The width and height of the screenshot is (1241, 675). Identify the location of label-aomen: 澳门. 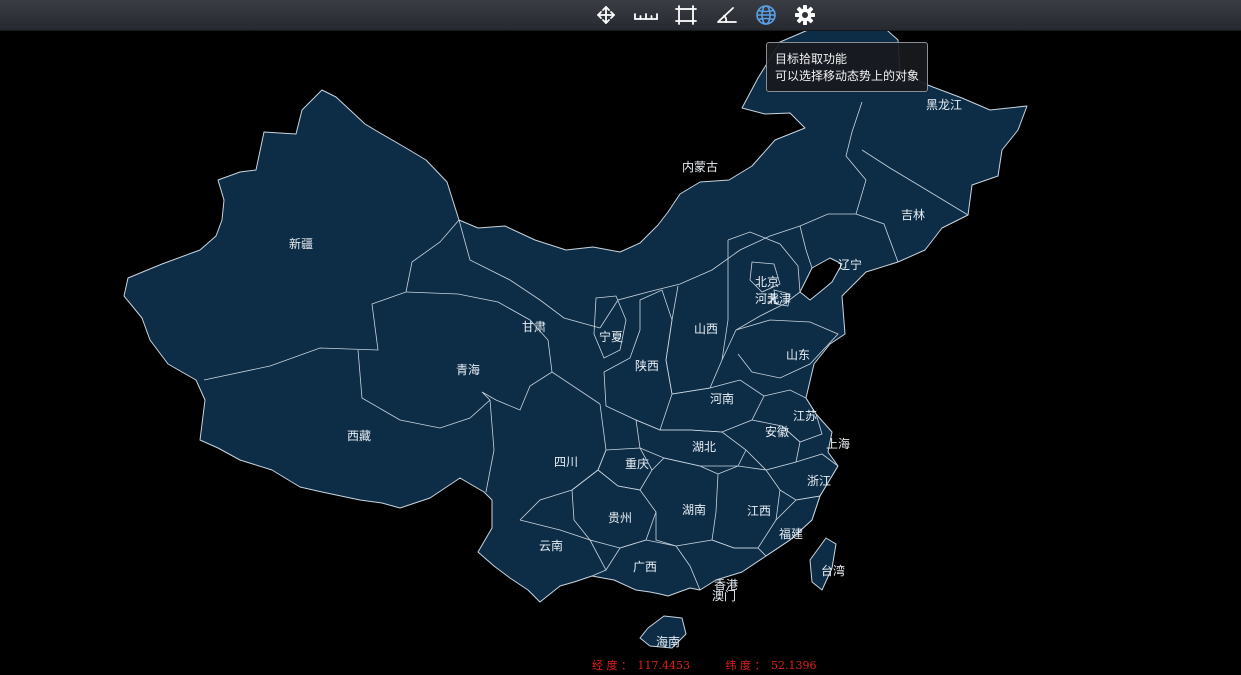
(724, 595).